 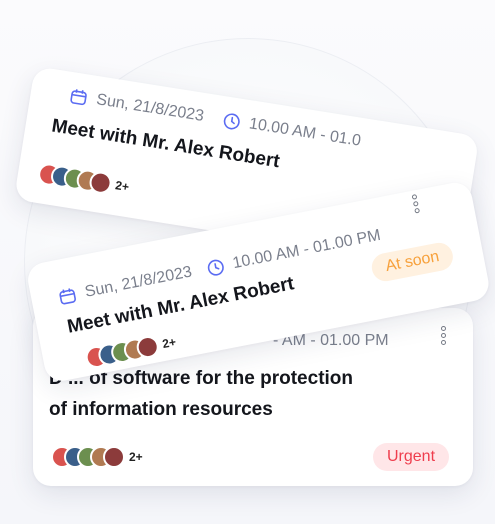 What do you see at coordinates (411, 457) in the screenshot?
I see `urgent-badge: Urgent` at bounding box center [411, 457].